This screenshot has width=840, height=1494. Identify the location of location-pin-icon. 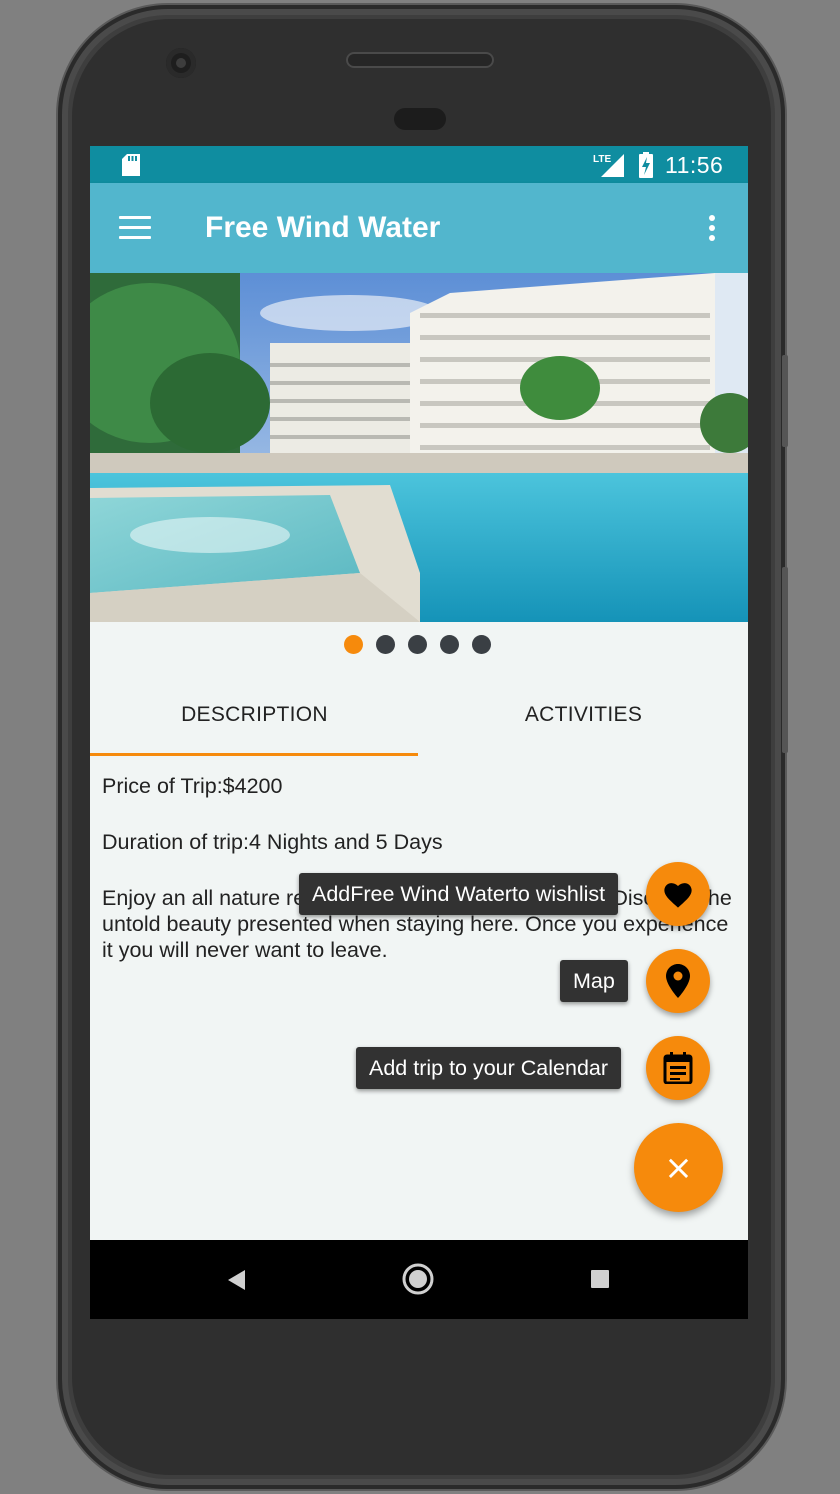
(678, 981).